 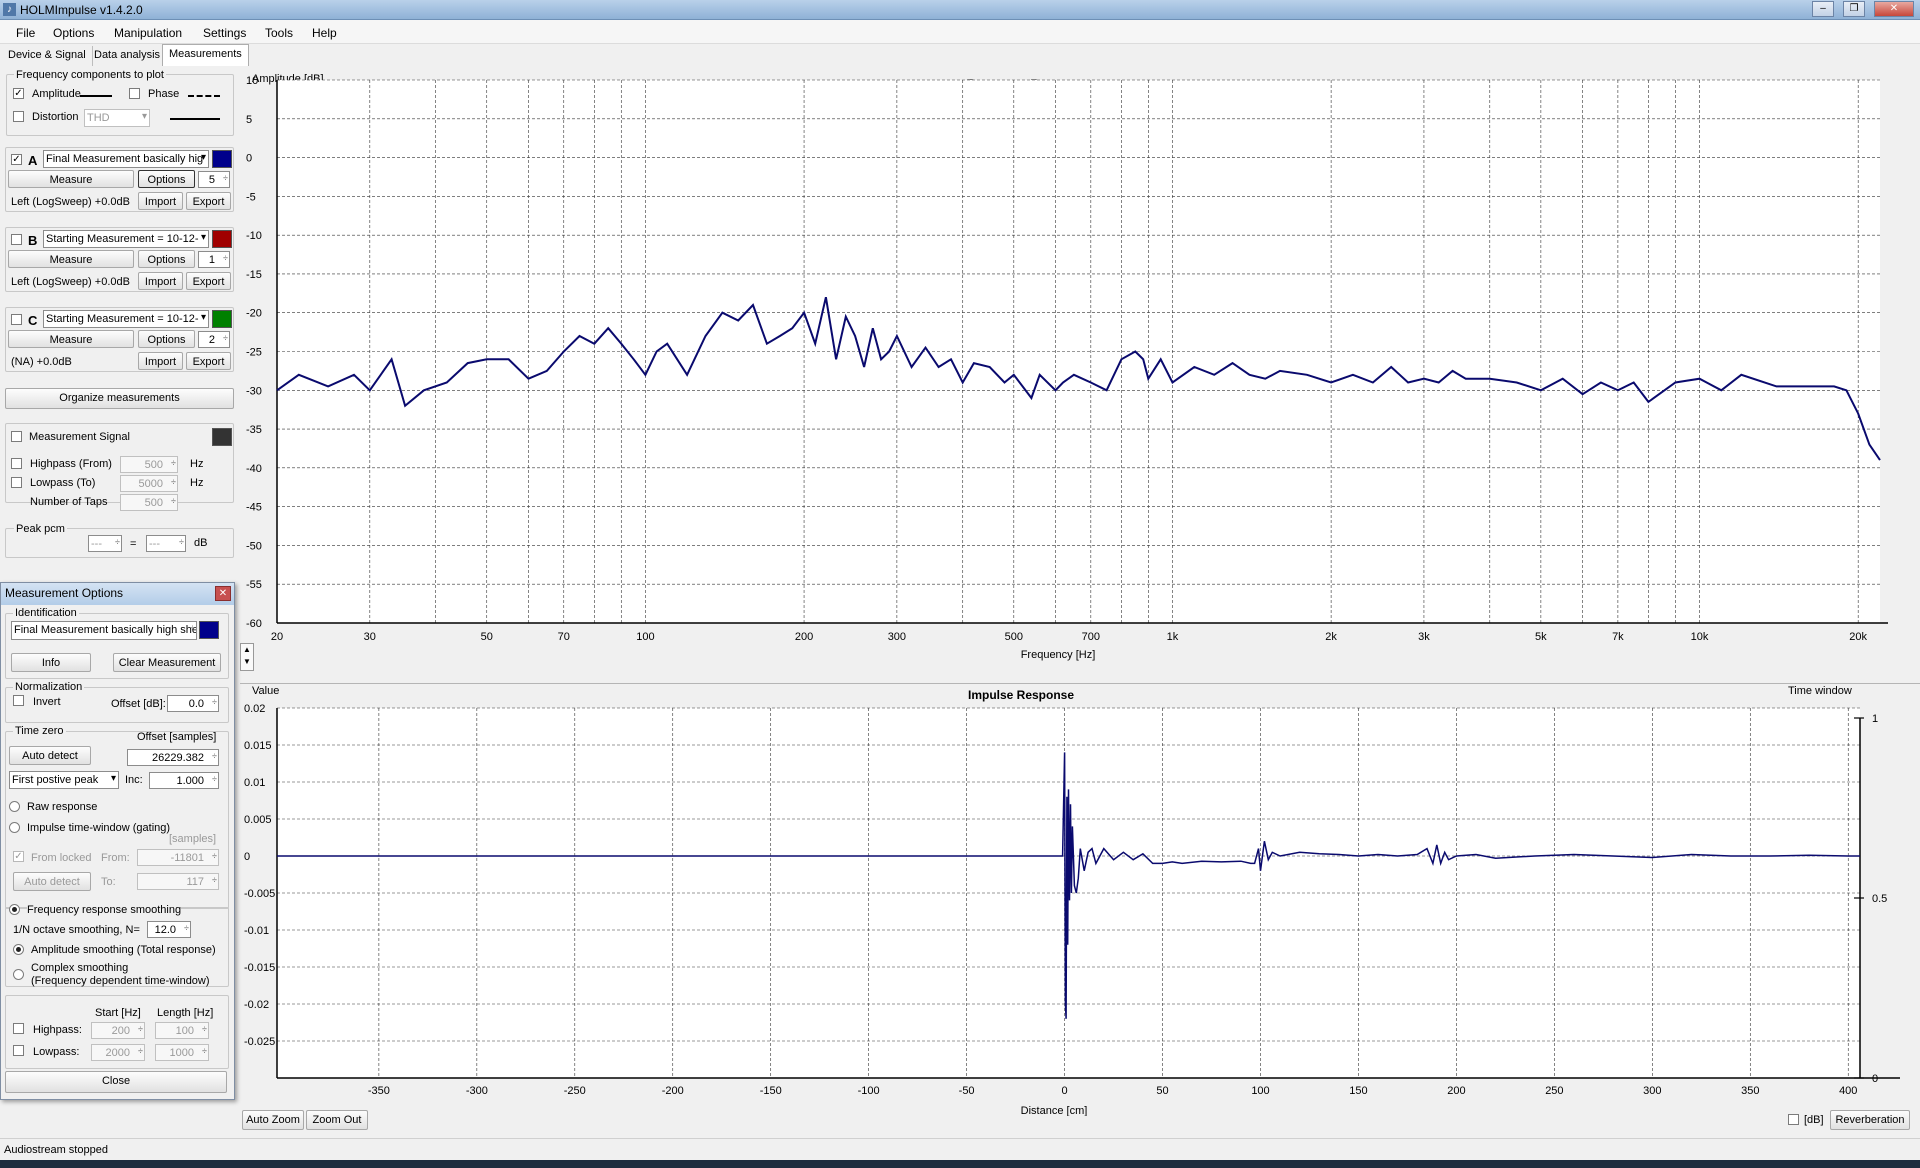 I want to click on slot-c-options-button: Options, so click(x=166, y=339).